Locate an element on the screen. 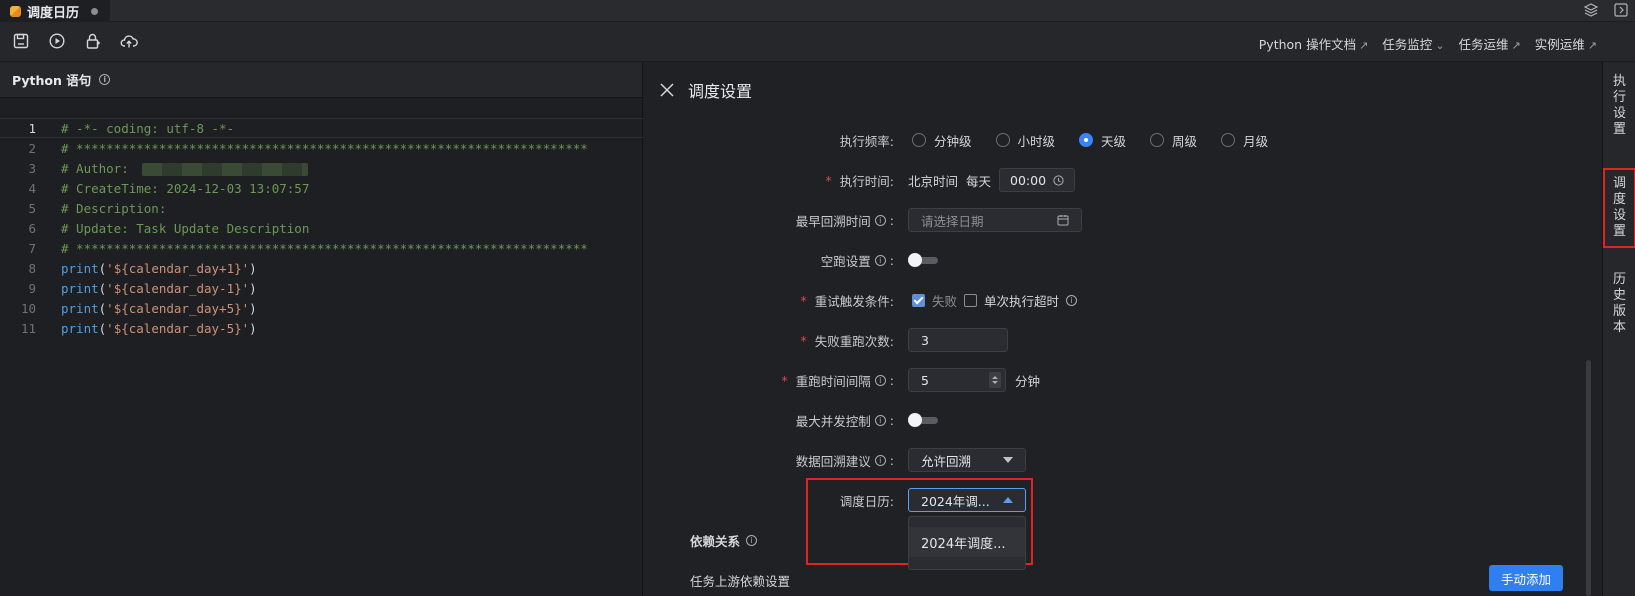  frequency-label: 执行频率: is located at coordinates (866, 141).